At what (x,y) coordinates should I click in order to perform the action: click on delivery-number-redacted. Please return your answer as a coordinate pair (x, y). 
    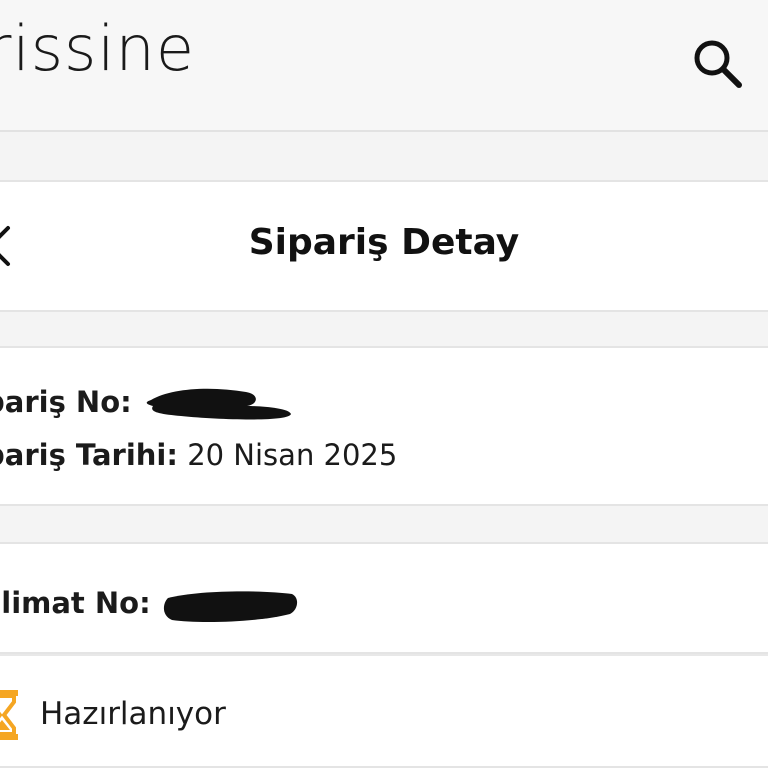
    Looking at the image, I should click on (230, 605).